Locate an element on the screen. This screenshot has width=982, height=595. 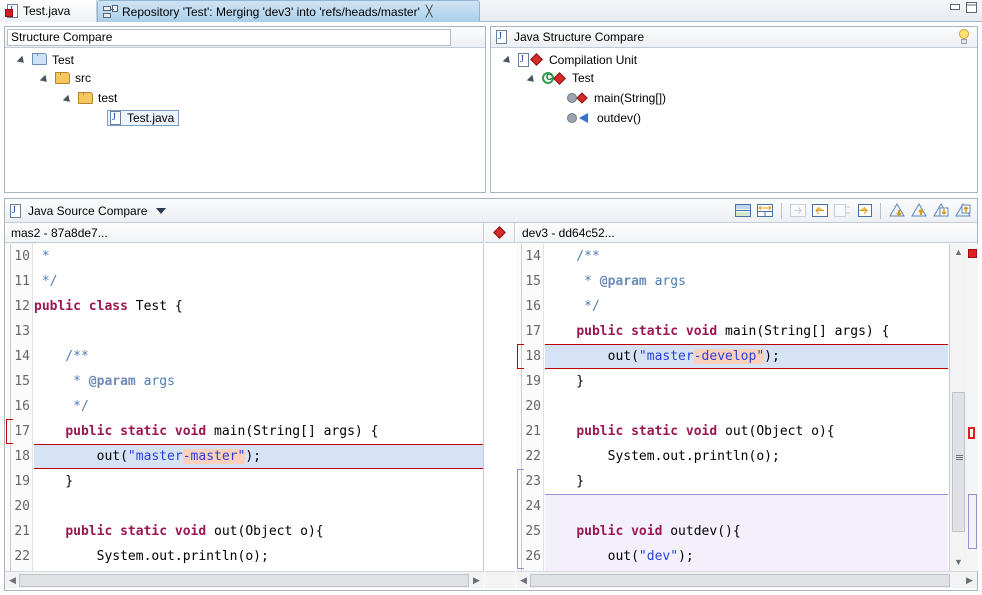
code-token: out( is located at coordinates (592, 556).